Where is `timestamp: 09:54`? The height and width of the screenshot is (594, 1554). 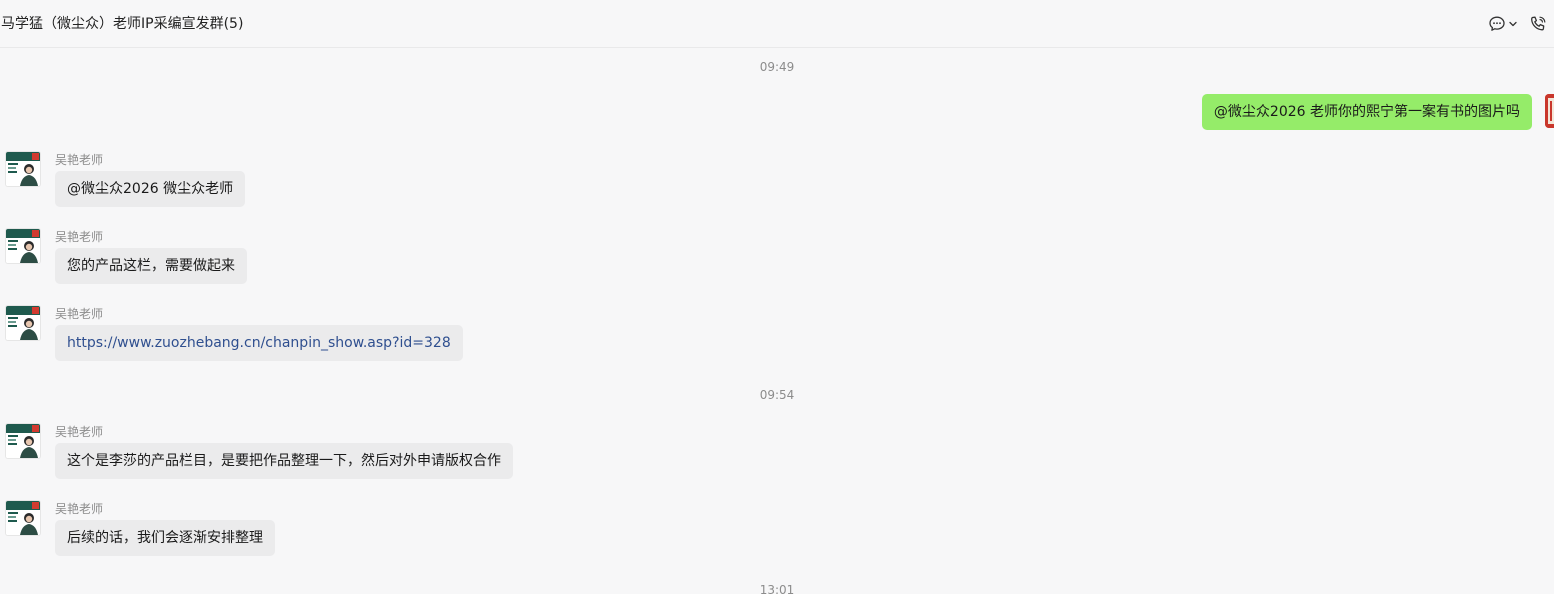 timestamp: 09:54 is located at coordinates (777, 395).